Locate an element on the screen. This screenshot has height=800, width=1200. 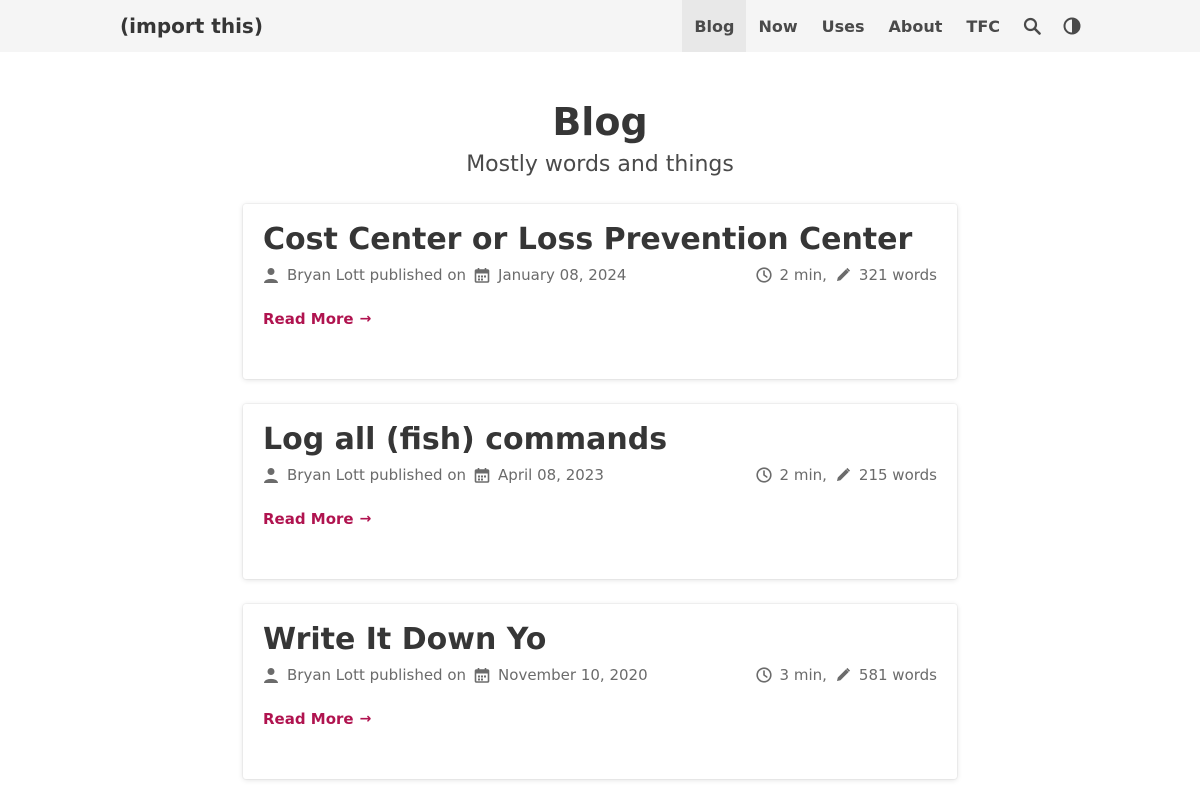
nav-item-about: About is located at coordinates (916, 26).